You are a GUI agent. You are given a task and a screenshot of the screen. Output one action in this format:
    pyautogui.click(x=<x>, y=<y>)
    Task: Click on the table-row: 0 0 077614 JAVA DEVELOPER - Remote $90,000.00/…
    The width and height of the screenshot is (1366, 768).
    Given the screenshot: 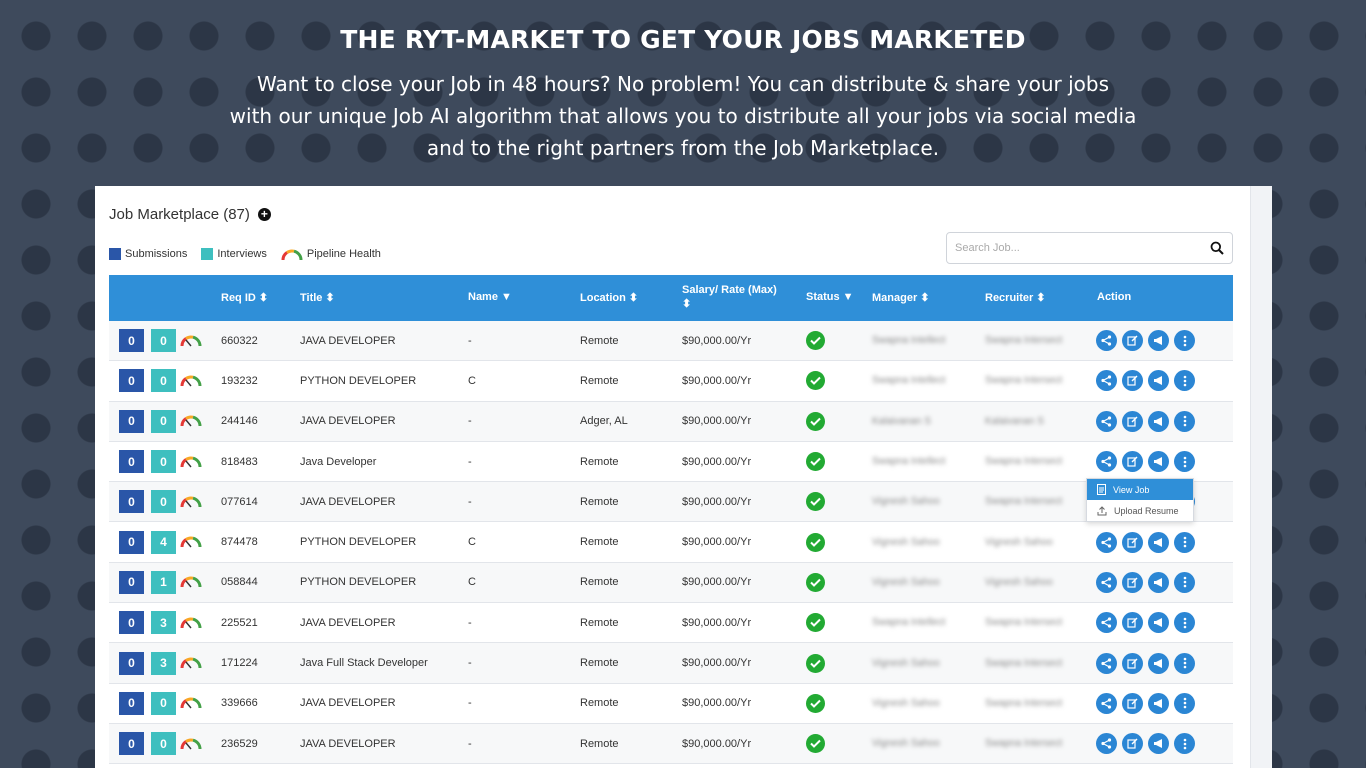 What is the action you would take?
    pyautogui.click(x=671, y=502)
    